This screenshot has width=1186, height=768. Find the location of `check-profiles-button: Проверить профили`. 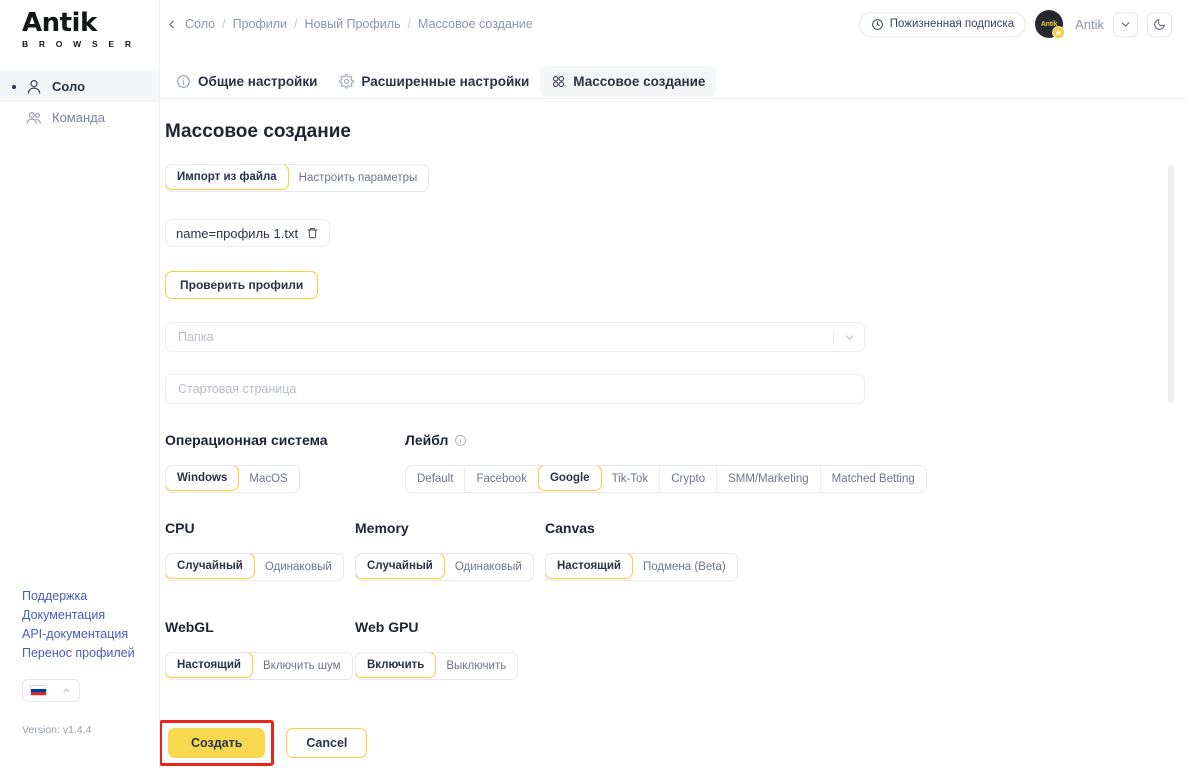

check-profiles-button: Проверить профили is located at coordinates (242, 285).